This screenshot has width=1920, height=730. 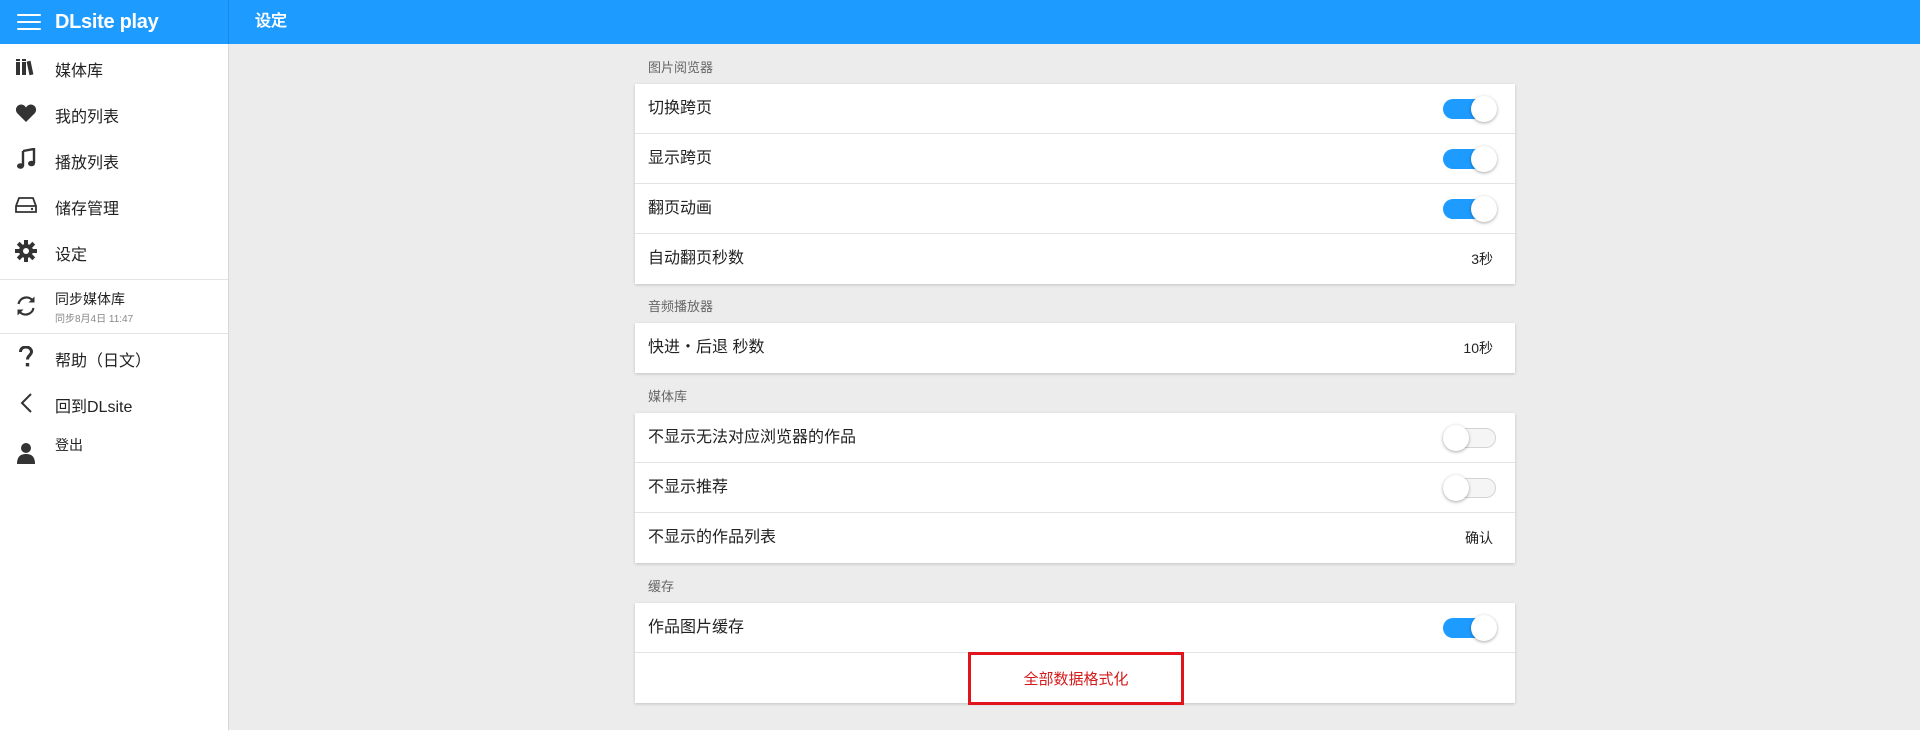 I want to click on format-all-data-button: 全部数据格式化, so click(x=1076, y=678).